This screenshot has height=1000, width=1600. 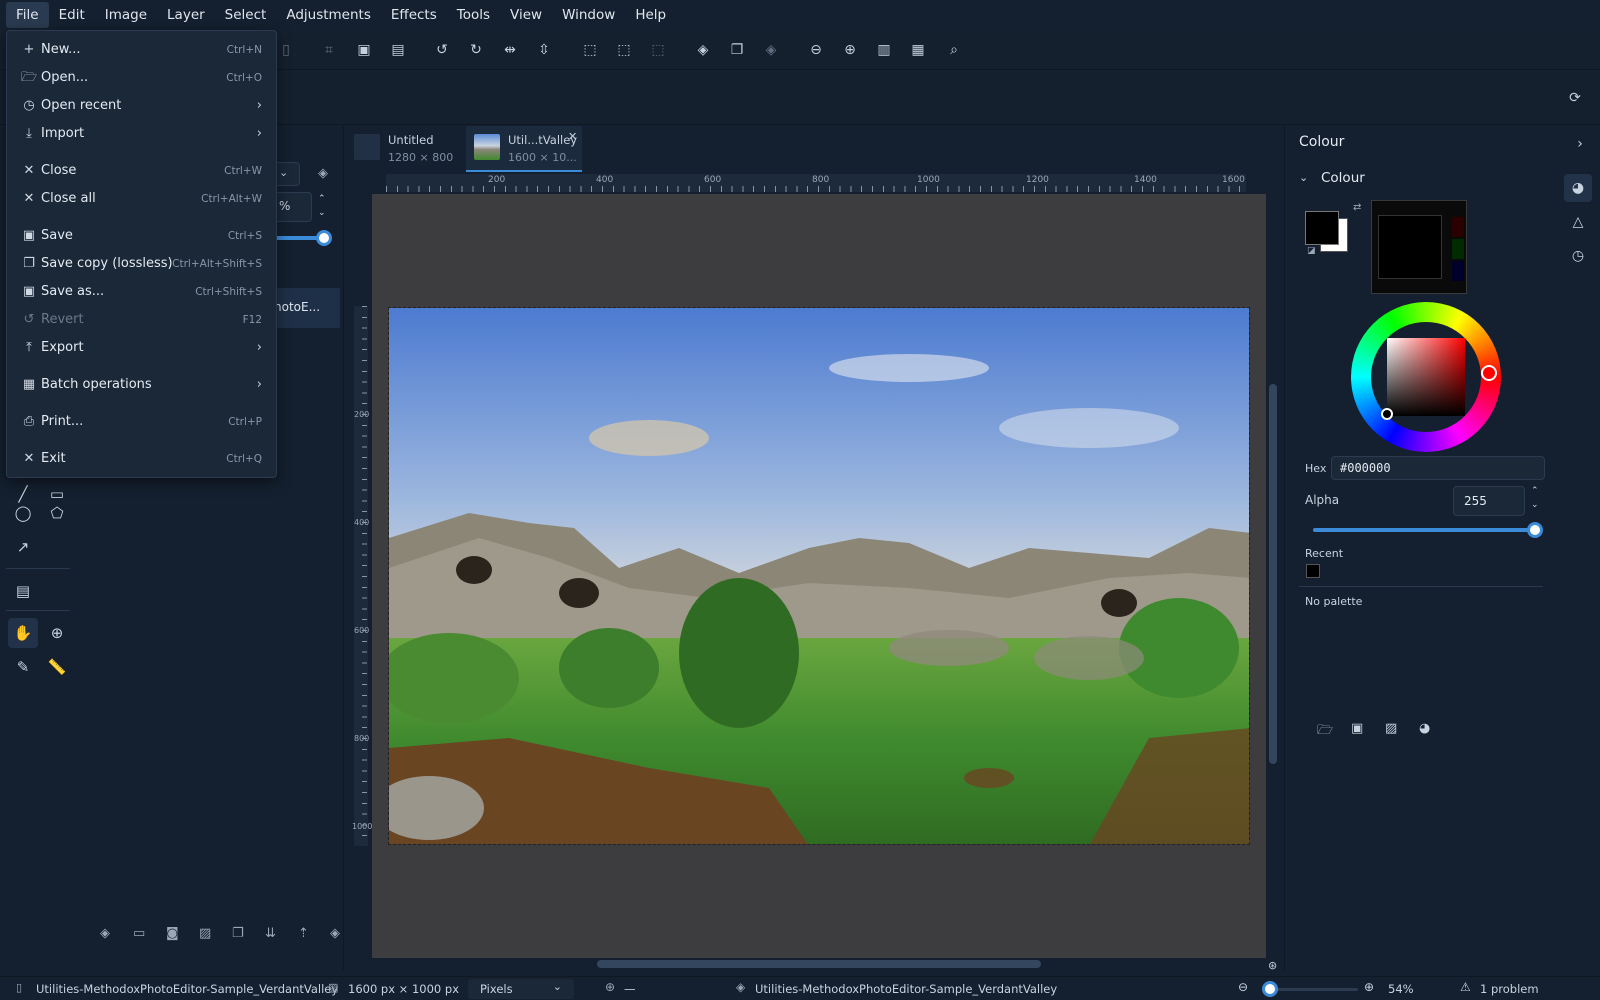 What do you see at coordinates (1419, 247) in the screenshot?
I see `colour-history-grid` at bounding box center [1419, 247].